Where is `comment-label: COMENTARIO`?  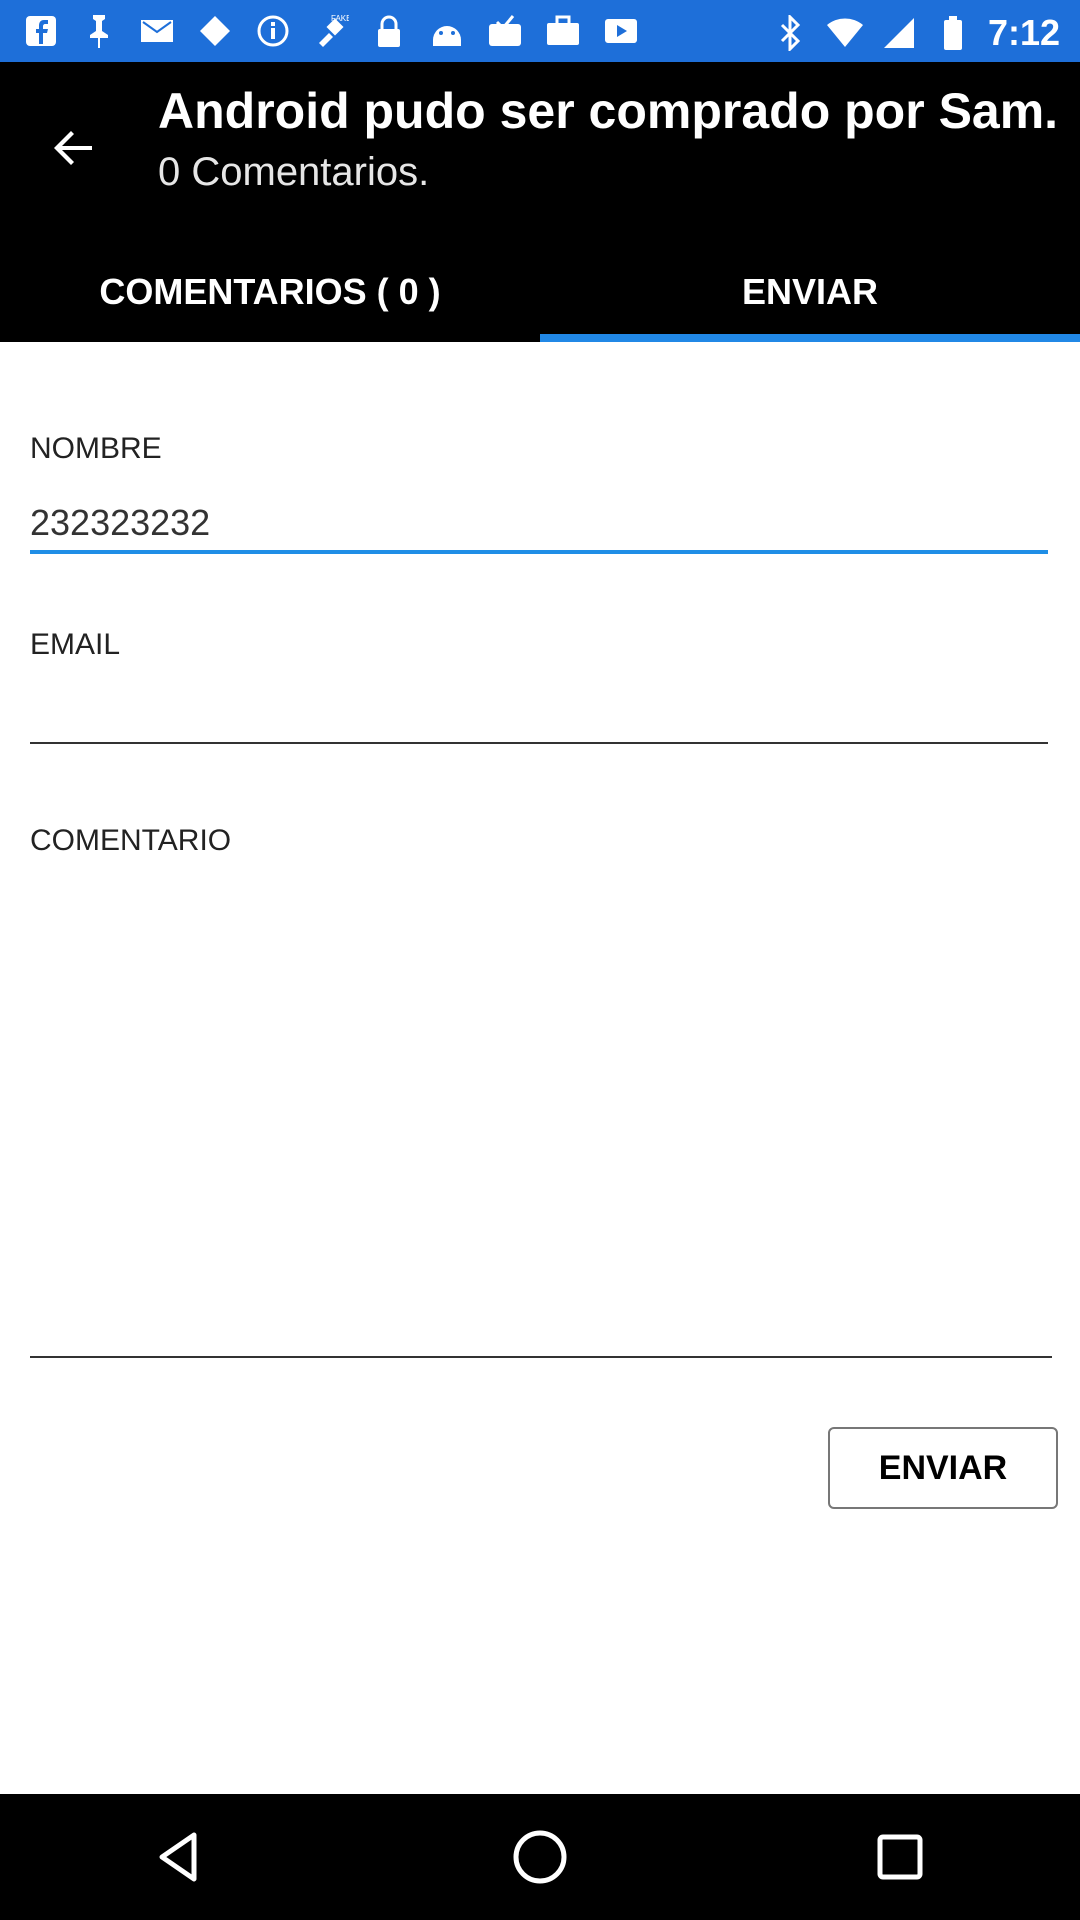 comment-label: COMENTARIO is located at coordinates (131, 840).